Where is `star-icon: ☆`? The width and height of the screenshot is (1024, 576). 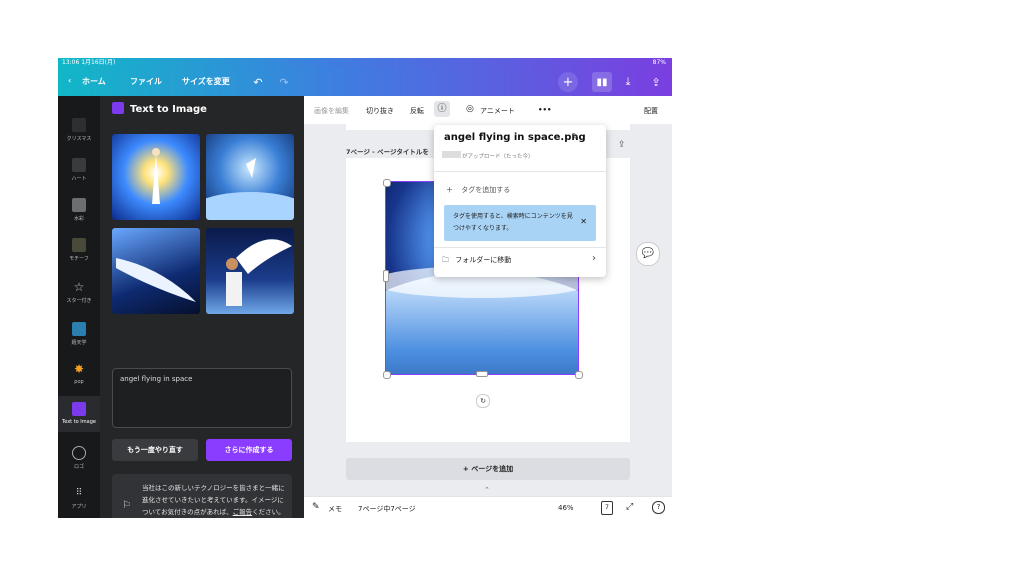
star-icon: ☆ is located at coordinates (79, 287).